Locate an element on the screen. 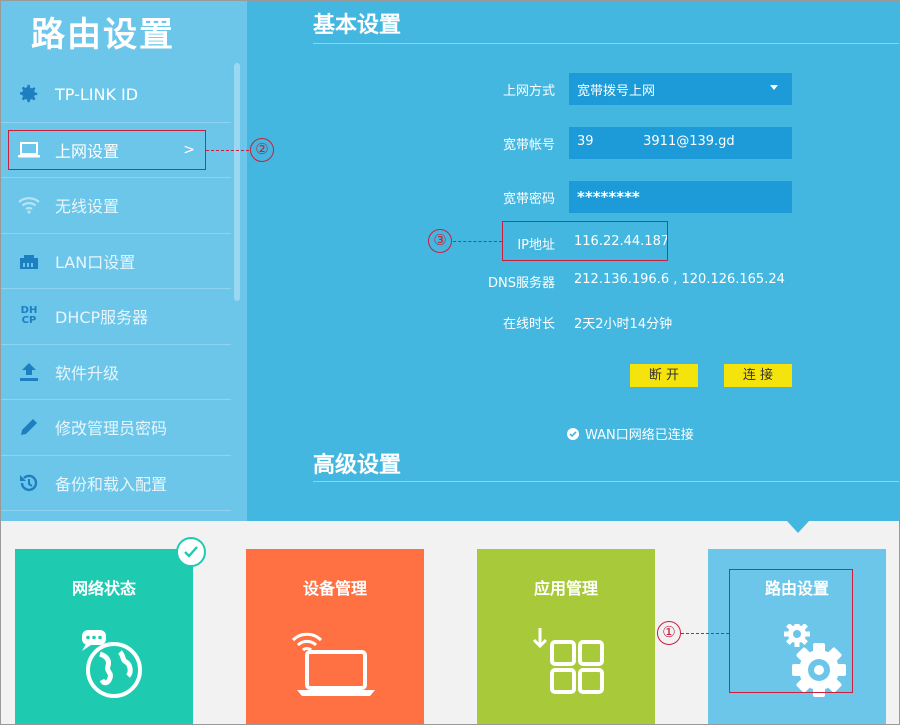 The width and height of the screenshot is (900, 725). laptop-wifi-icon is located at coordinates (335, 664).